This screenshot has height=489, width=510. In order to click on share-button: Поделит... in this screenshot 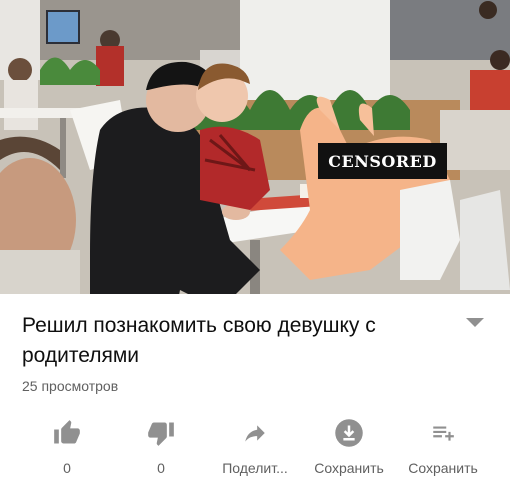, I will do `click(255, 449)`.